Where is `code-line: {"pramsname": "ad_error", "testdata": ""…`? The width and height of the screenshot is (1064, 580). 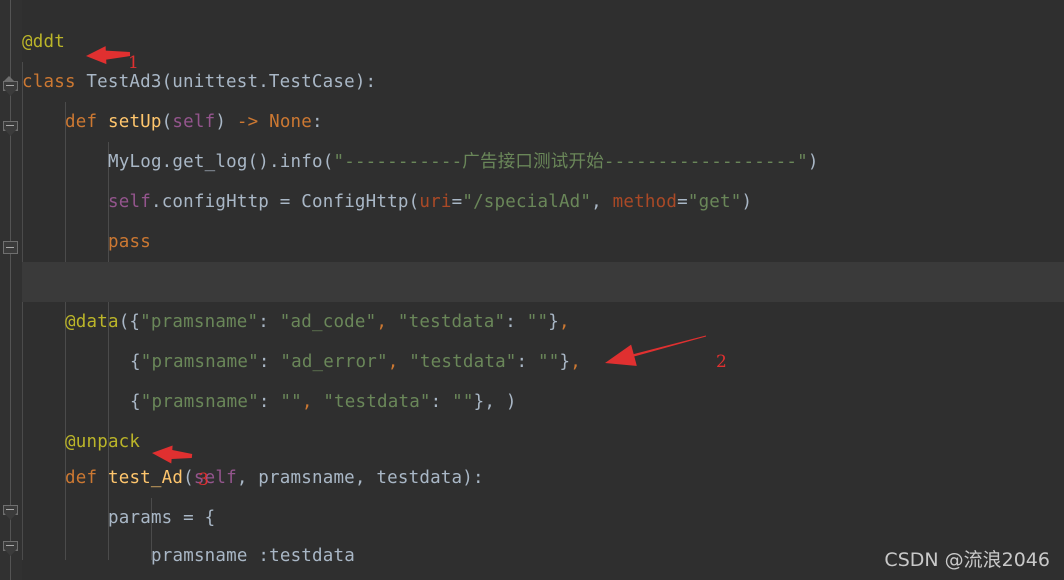 code-line: {"pramsname": "ad_error", "testdata": ""… is located at coordinates (355, 362).